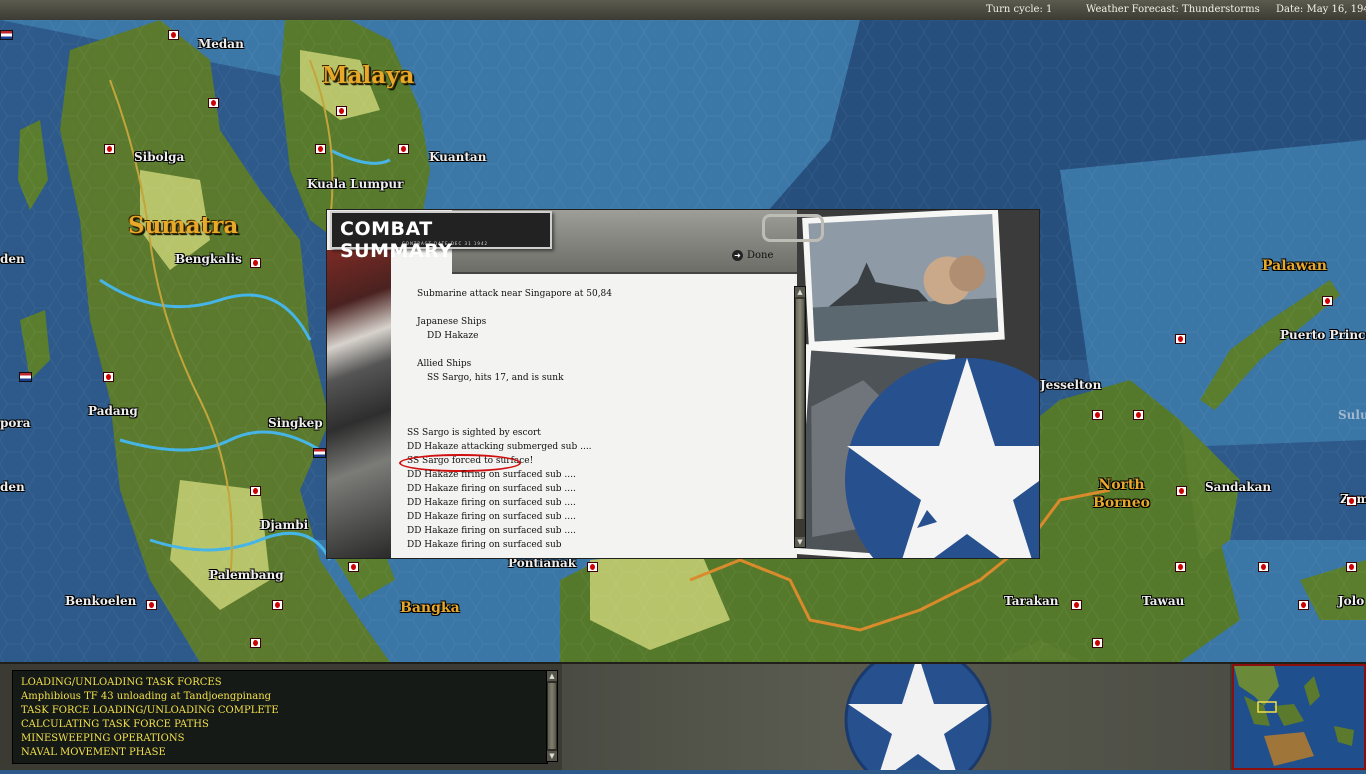  Describe the element at coordinates (737, 255) in the screenshot. I see `arrow-right-icon: ➜` at that location.